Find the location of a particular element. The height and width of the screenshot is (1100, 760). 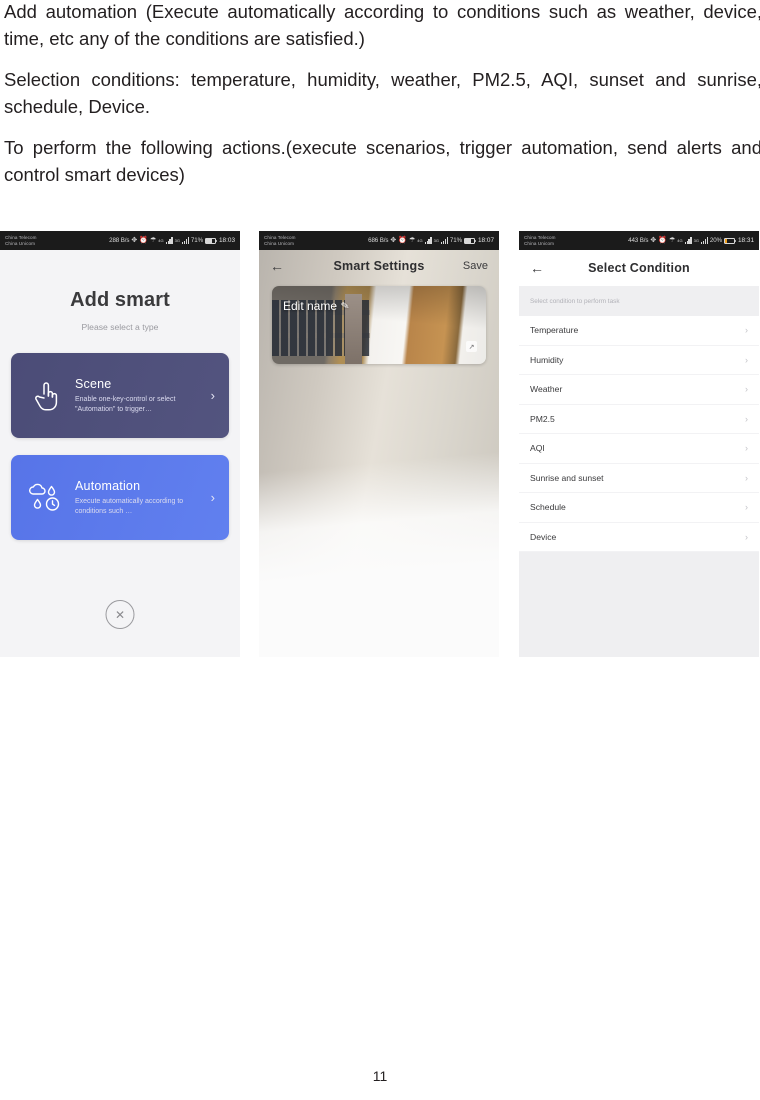

edit-name-label: Edit name is located at coordinates (310, 306).